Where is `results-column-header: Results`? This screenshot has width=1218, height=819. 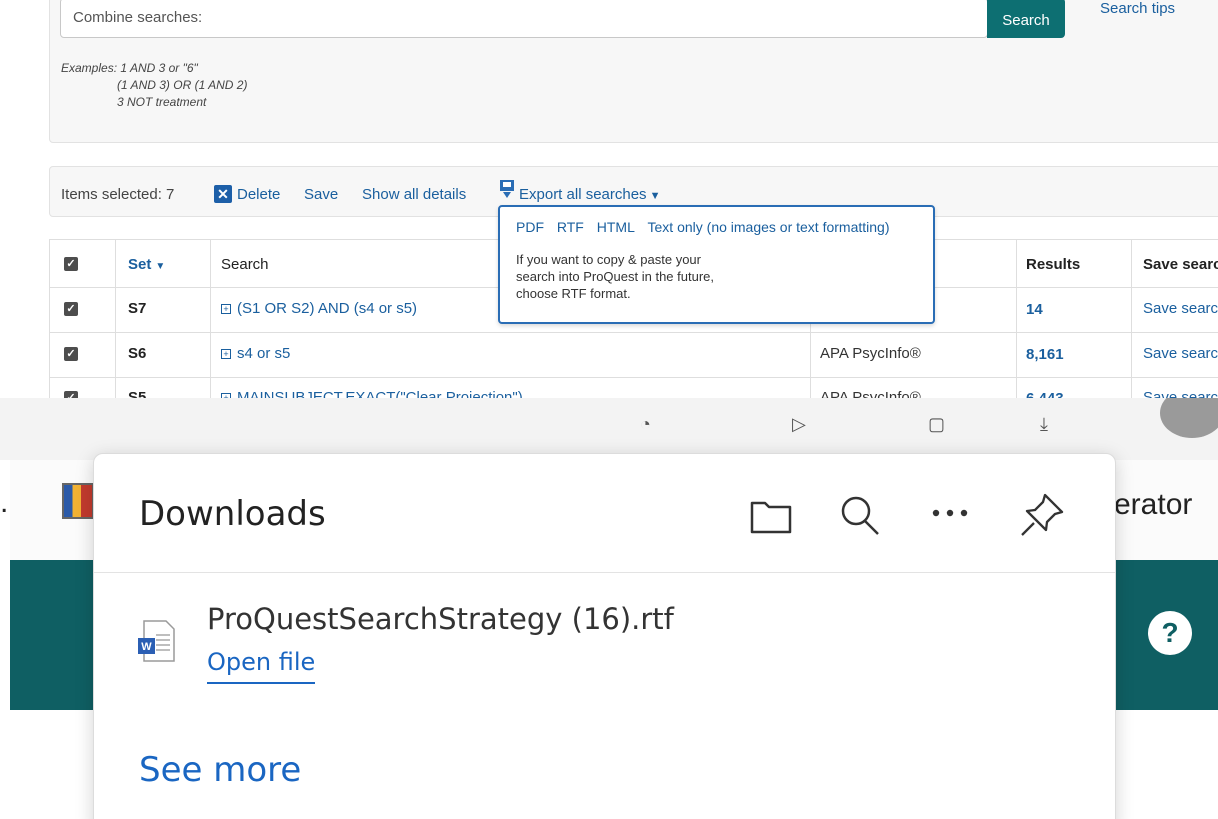
results-column-header: Results is located at coordinates (1053, 264).